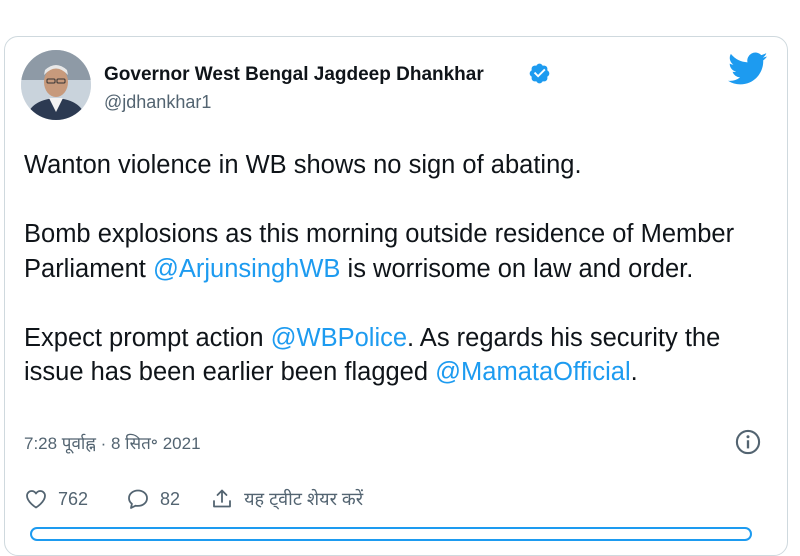 This screenshot has width=800, height=556. I want to click on like-count: 762, so click(73, 498).